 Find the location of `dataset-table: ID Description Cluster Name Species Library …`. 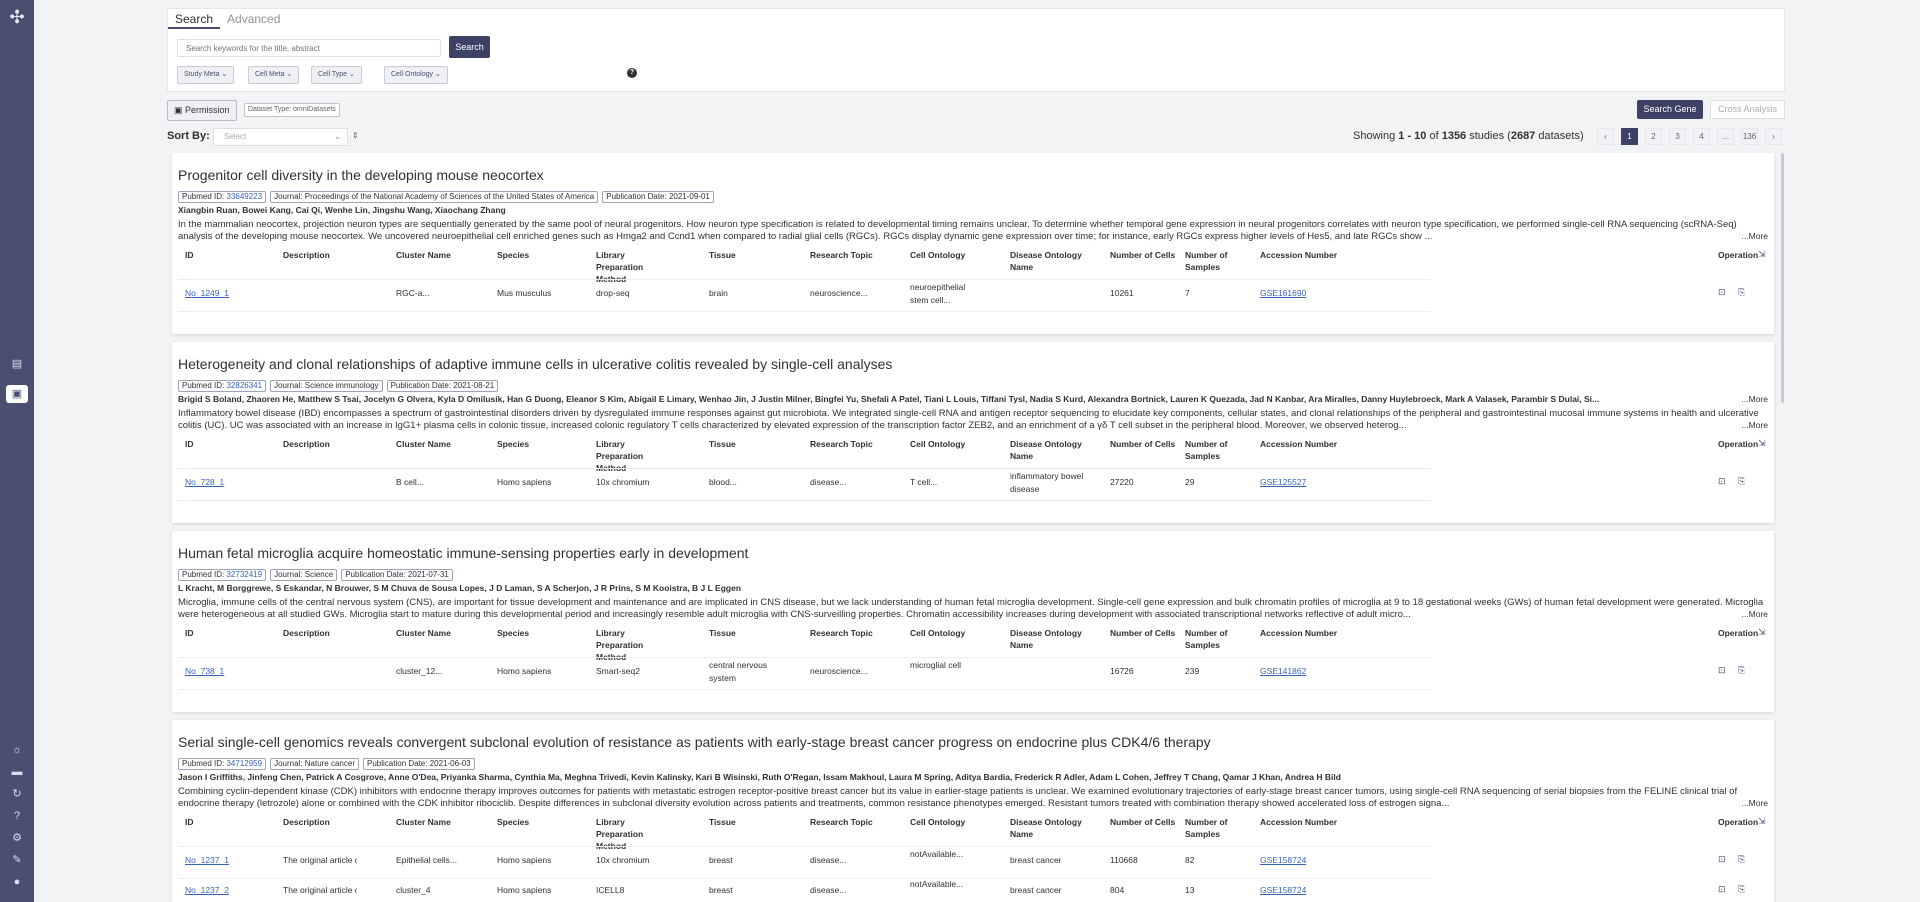

dataset-table: ID Description Cluster Name Species Library … is located at coordinates (973, 859).